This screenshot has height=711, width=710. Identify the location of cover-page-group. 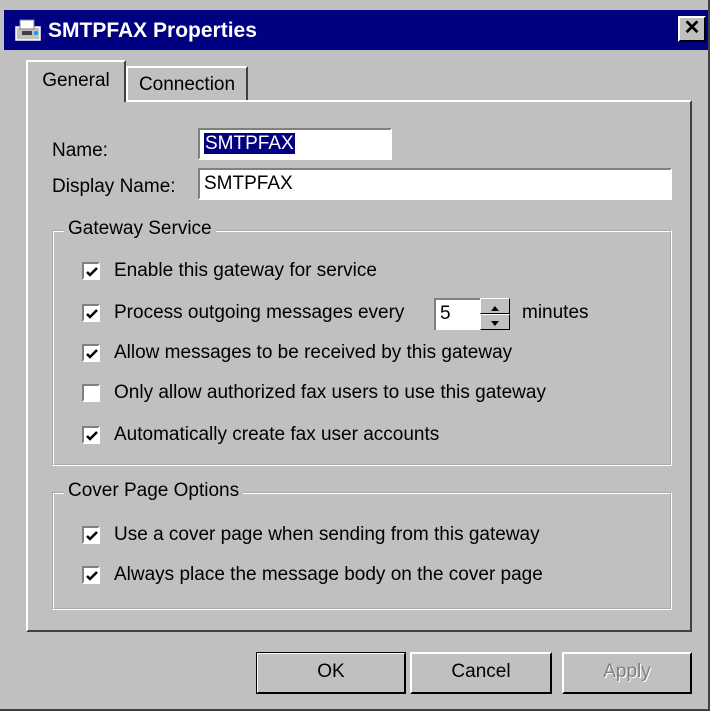
(362, 551).